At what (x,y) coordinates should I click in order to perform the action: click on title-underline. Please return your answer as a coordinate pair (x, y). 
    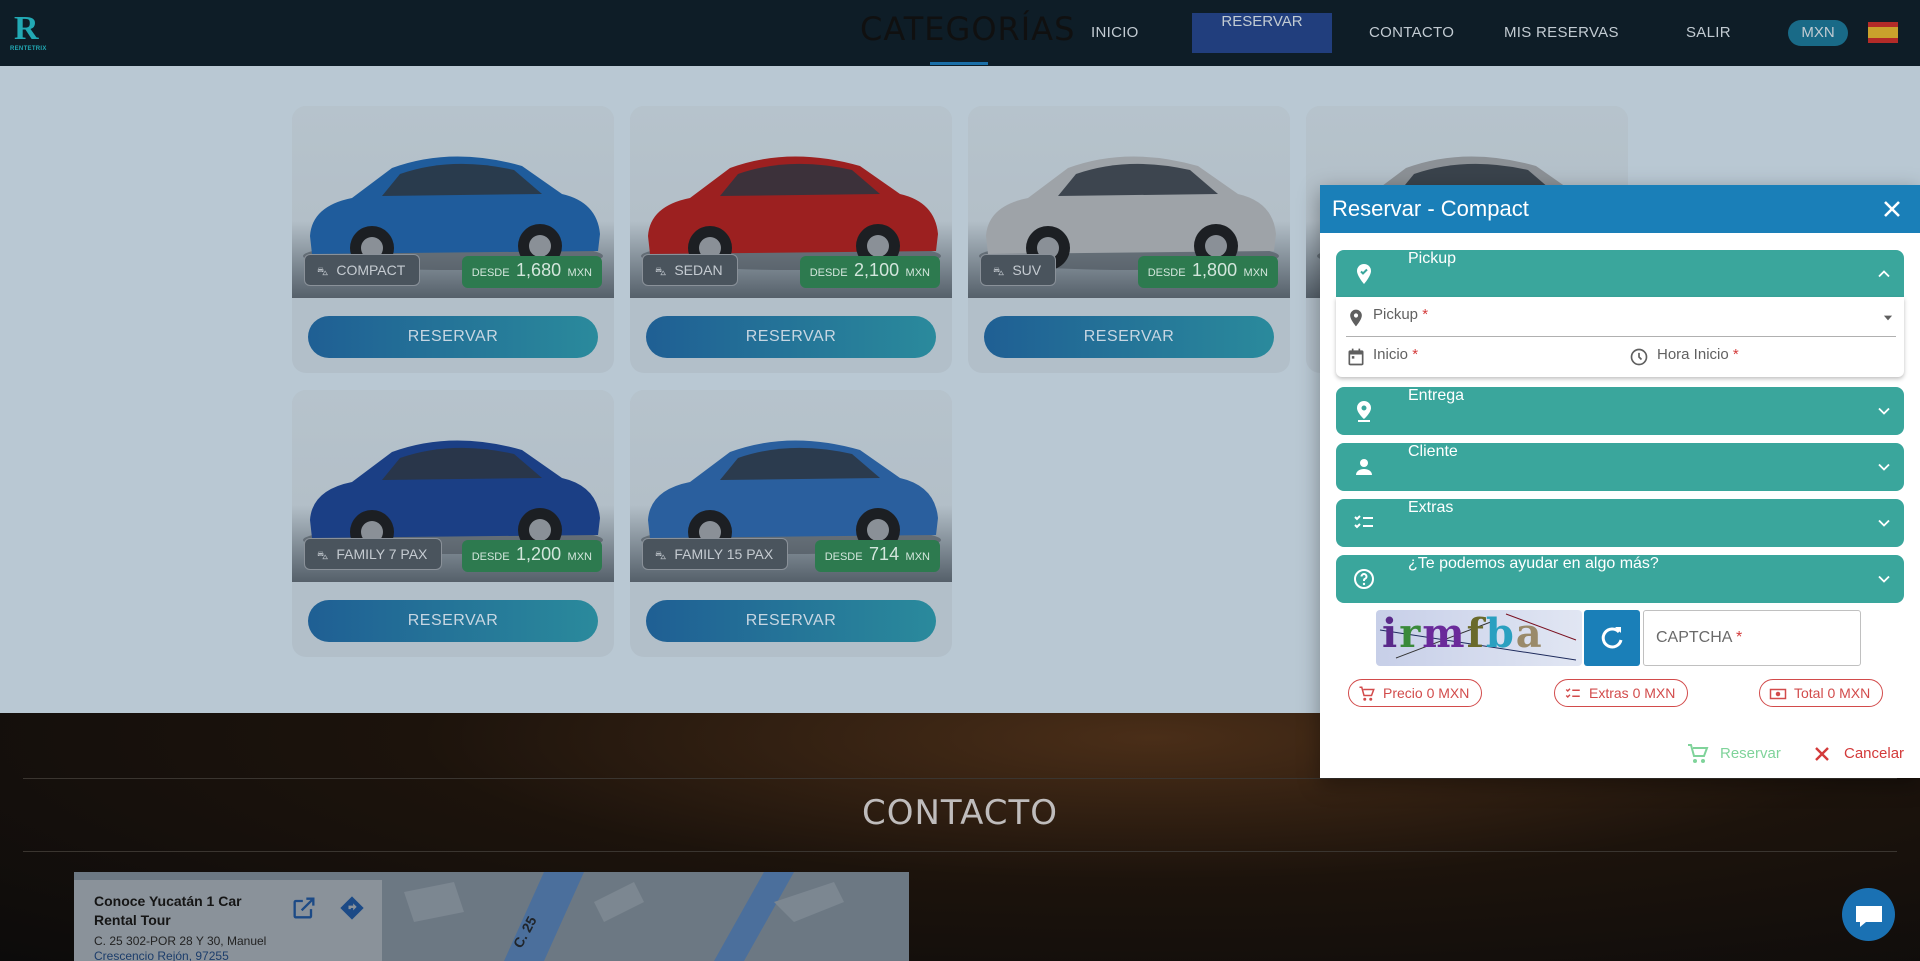
    Looking at the image, I should click on (959, 63).